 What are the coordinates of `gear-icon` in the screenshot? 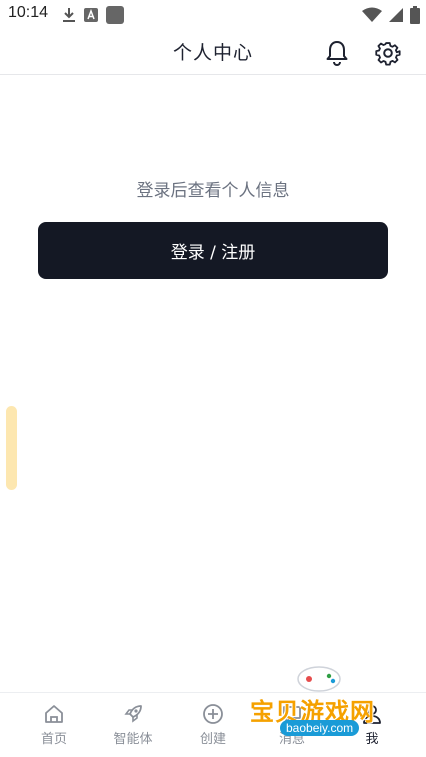 It's located at (388, 54).